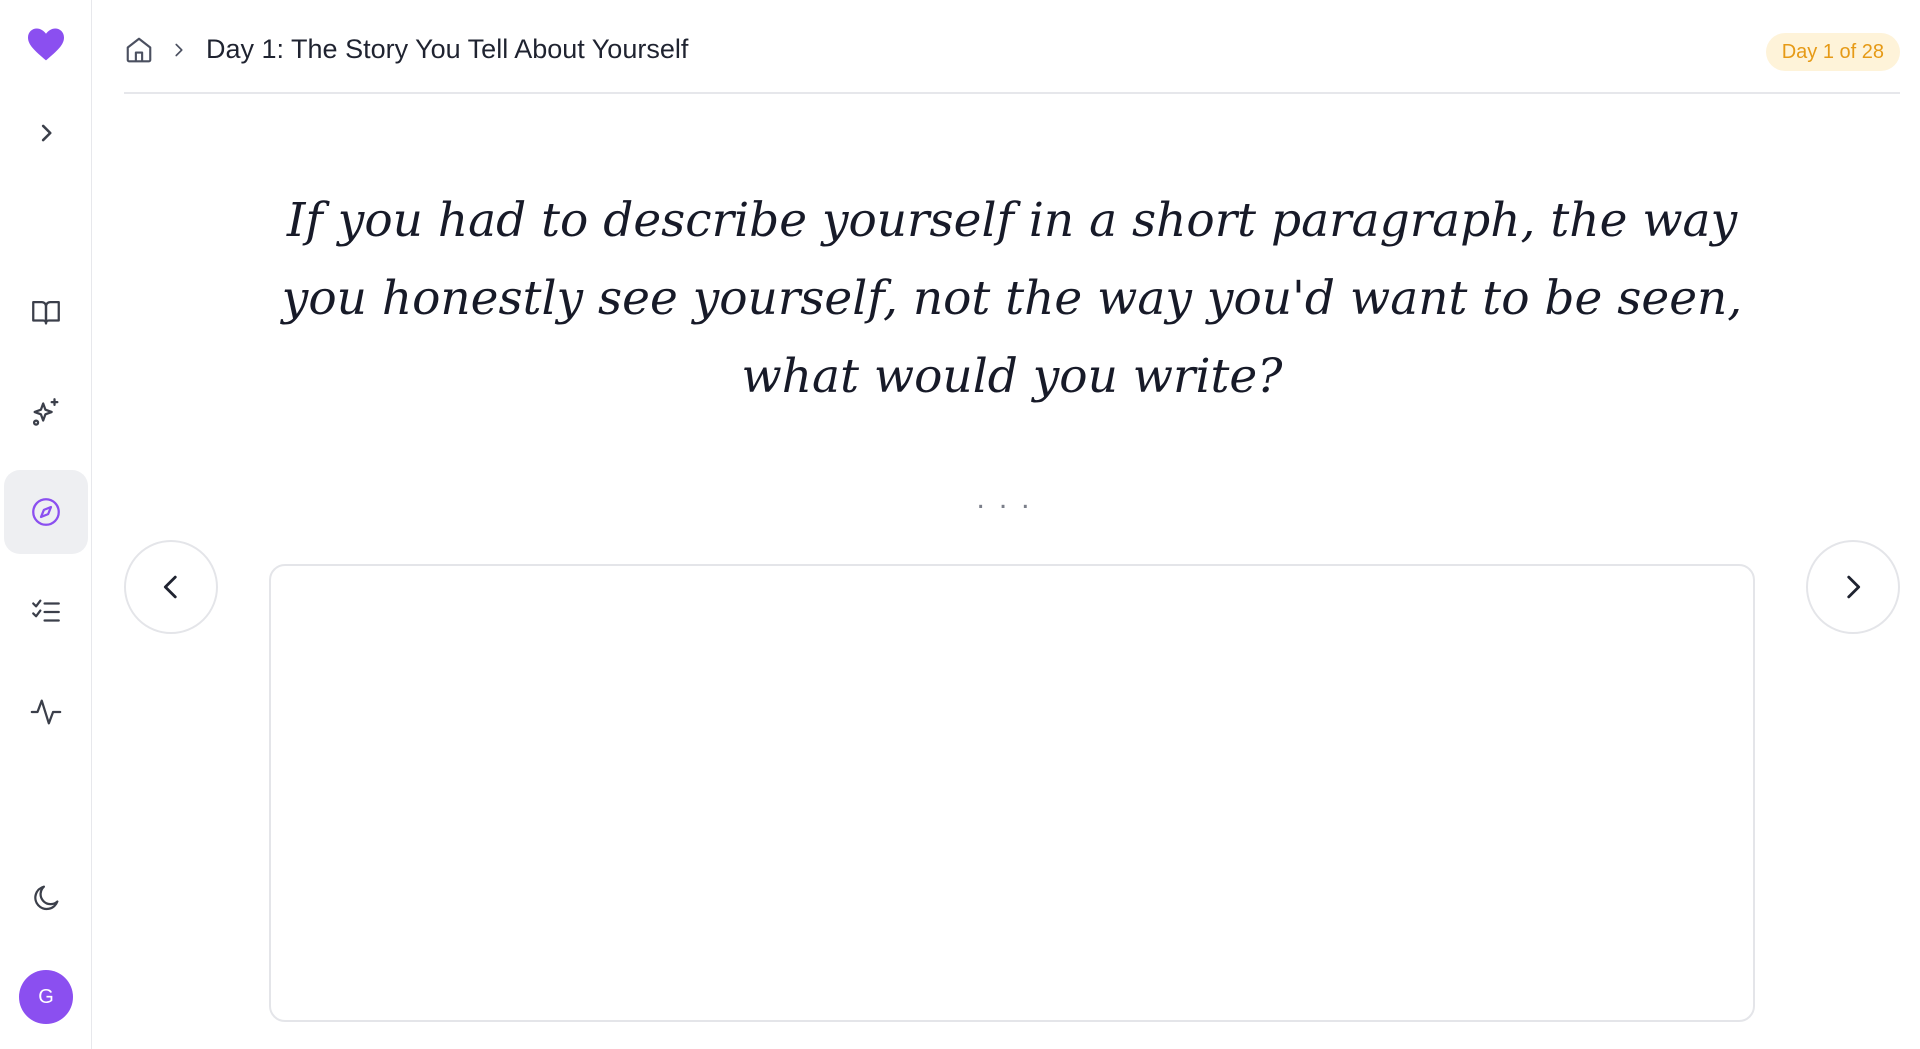  Describe the element at coordinates (46, 44) in the screenshot. I see `heart-icon` at that location.